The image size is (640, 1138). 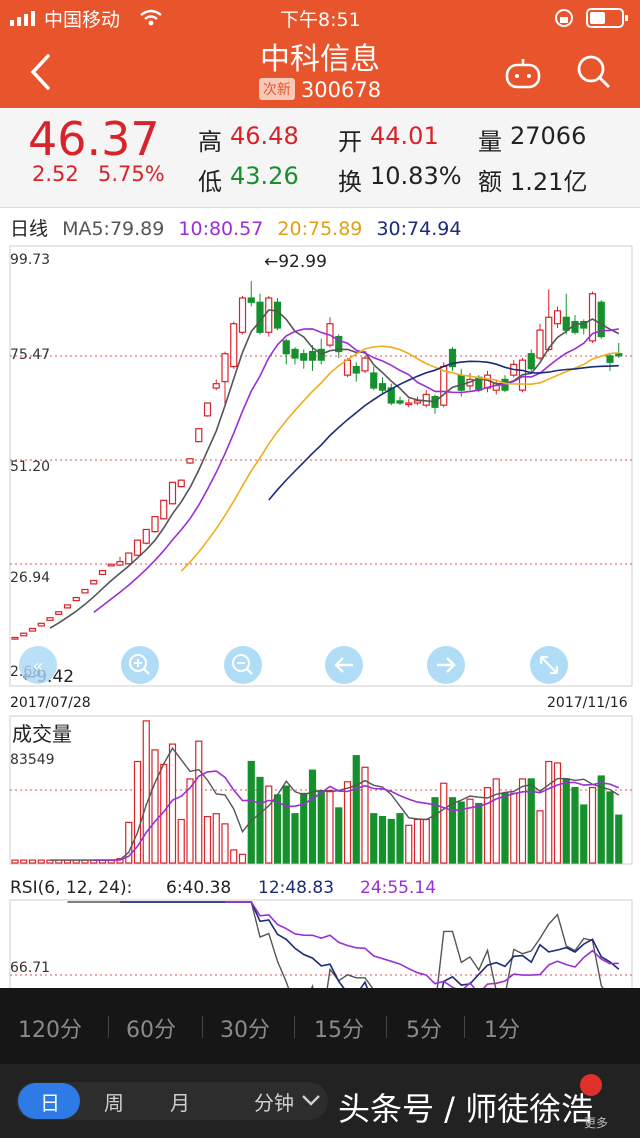 I want to click on timeframe-1min: 1分, so click(x=502, y=1028).